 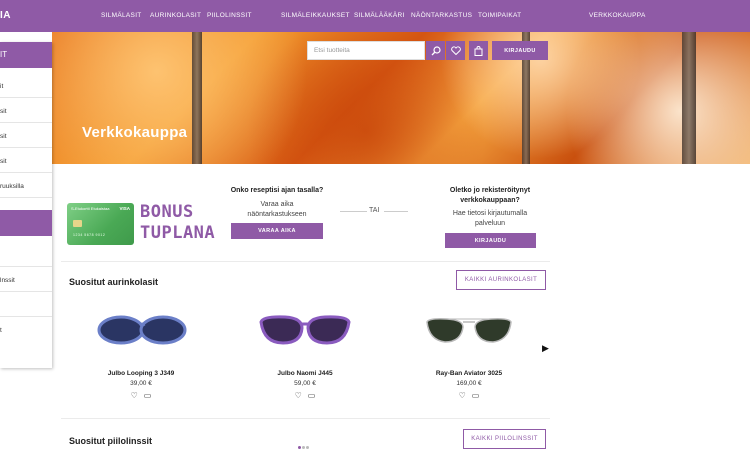 What do you see at coordinates (26, 330) in the screenshot?
I see `sidebar-item: t` at bounding box center [26, 330].